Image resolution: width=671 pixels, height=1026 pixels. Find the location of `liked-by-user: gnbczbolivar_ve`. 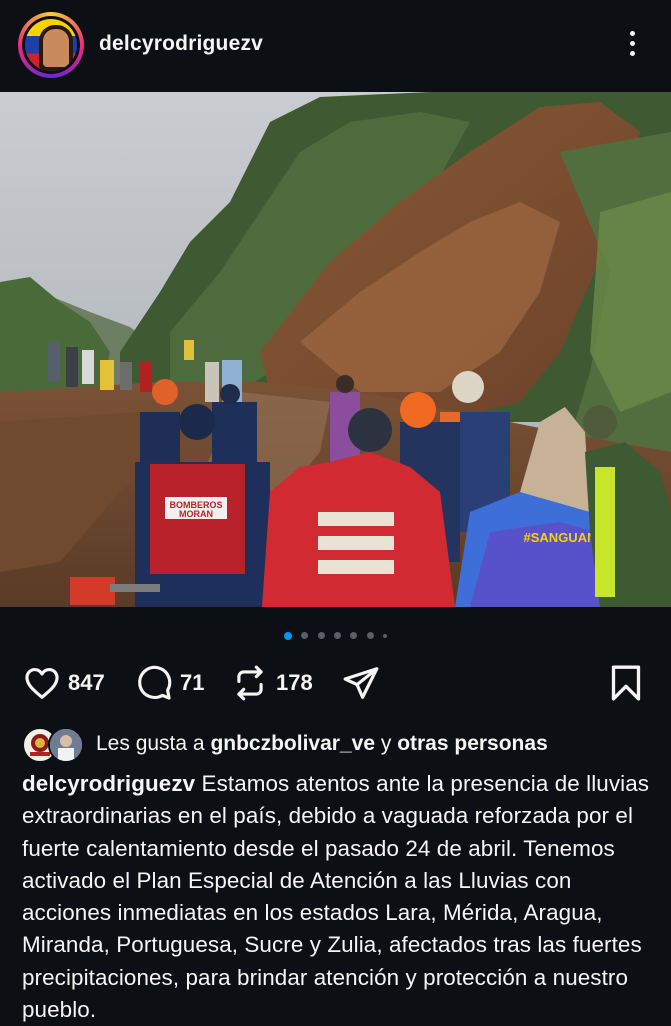

liked-by-user: gnbczbolivar_ve is located at coordinates (292, 743).